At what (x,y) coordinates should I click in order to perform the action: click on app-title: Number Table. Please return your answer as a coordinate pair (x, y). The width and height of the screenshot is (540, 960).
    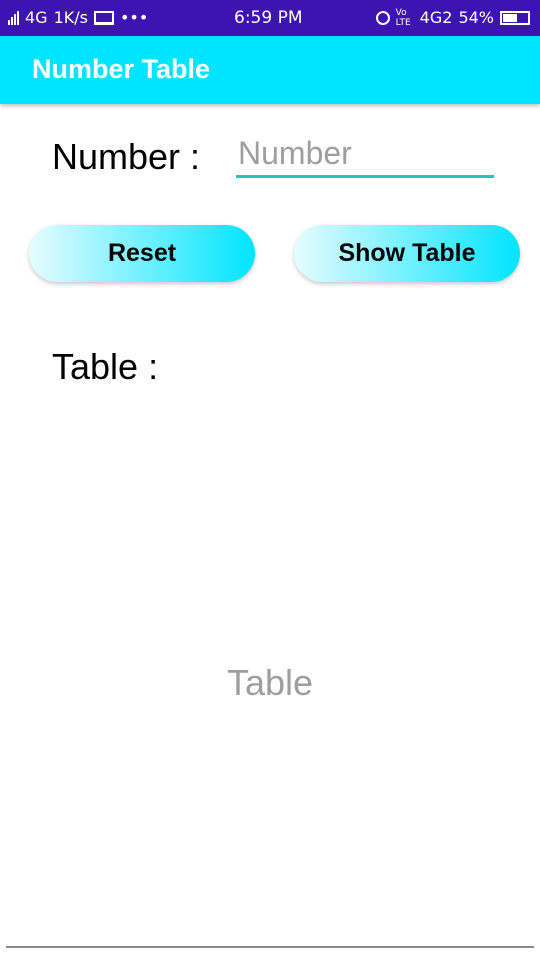
    Looking at the image, I should click on (121, 69).